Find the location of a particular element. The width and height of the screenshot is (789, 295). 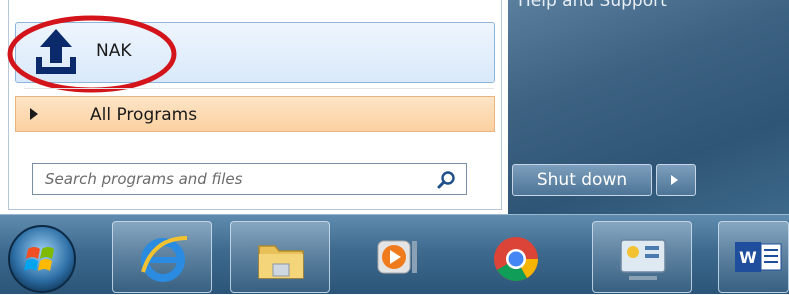

svg-text: W is located at coordinates (748, 257).